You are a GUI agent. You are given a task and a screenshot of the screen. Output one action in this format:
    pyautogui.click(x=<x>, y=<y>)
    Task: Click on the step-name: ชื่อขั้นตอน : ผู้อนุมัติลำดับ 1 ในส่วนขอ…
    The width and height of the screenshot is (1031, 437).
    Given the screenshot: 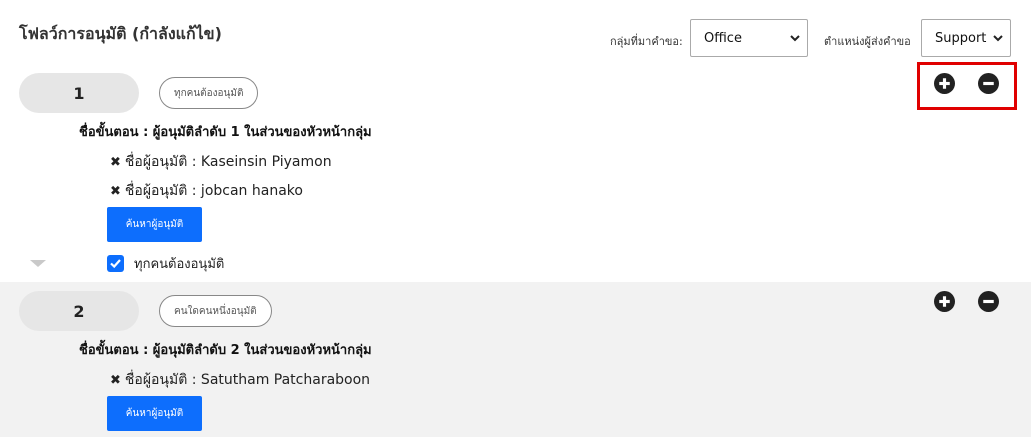 What is the action you would take?
    pyautogui.click(x=225, y=132)
    